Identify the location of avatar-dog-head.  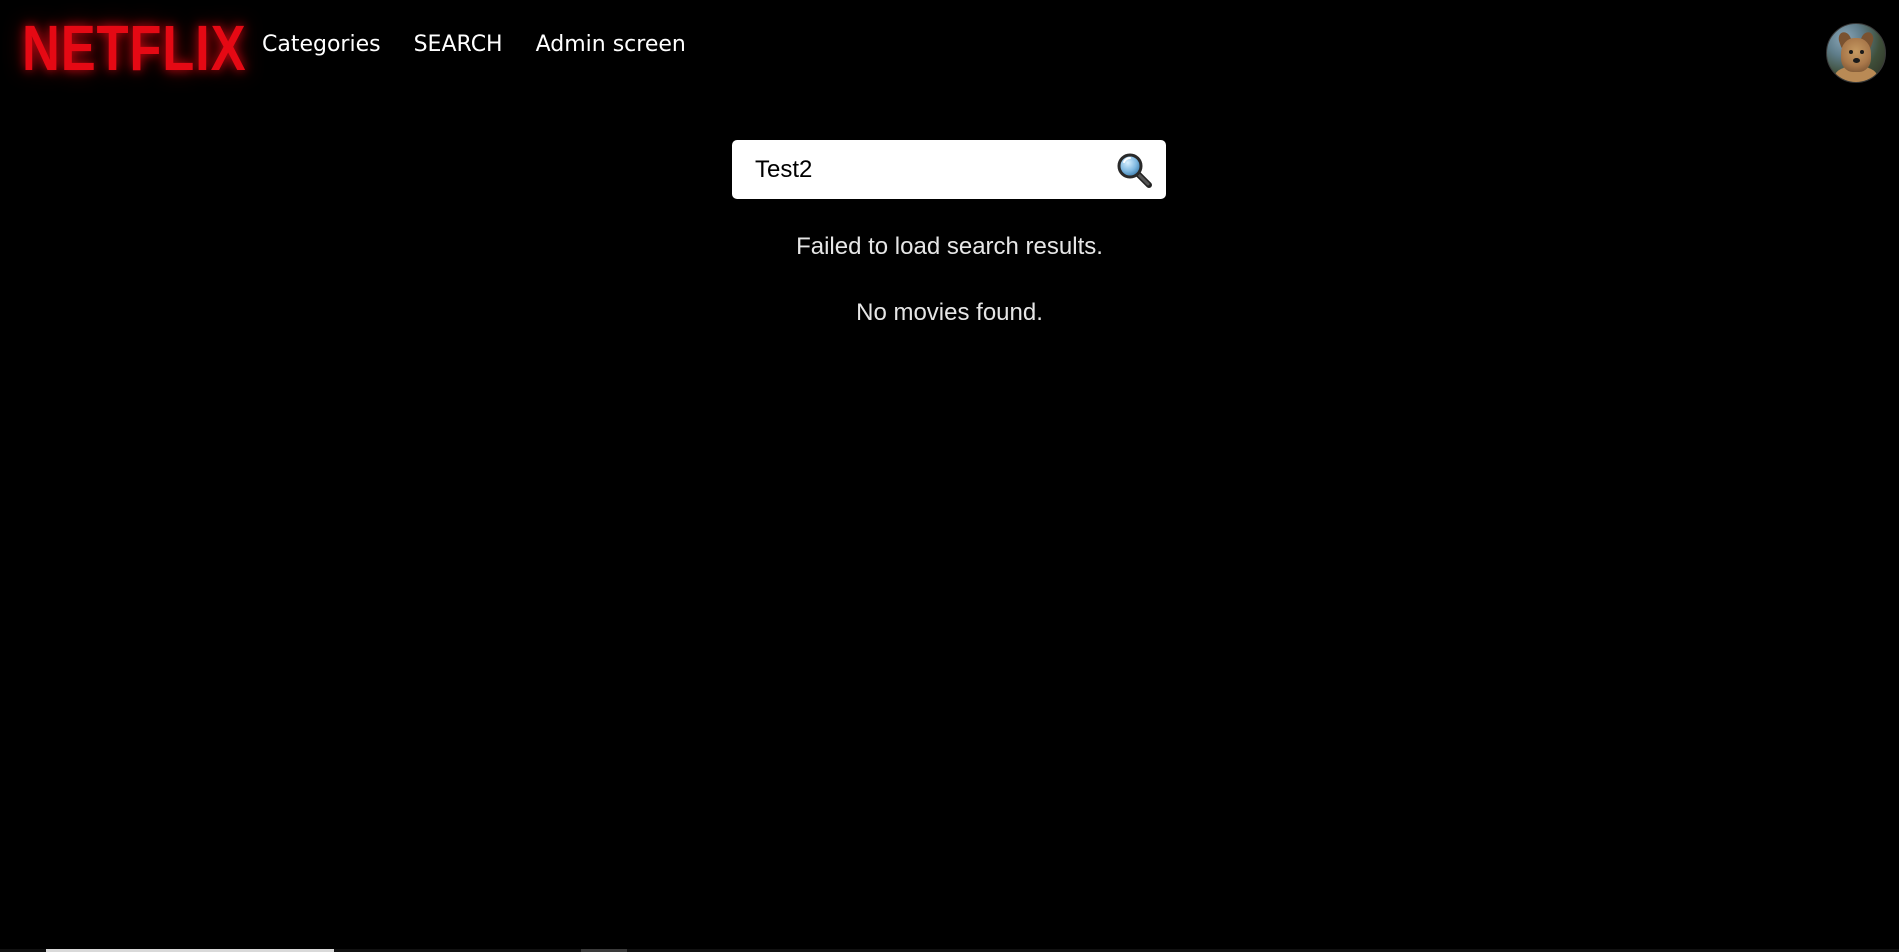
(1856, 55).